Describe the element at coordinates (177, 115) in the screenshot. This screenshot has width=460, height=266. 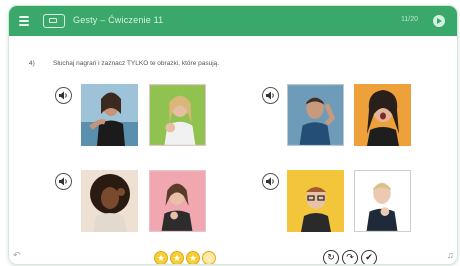
I see `answer-photo-girl-thumbs-up` at that location.